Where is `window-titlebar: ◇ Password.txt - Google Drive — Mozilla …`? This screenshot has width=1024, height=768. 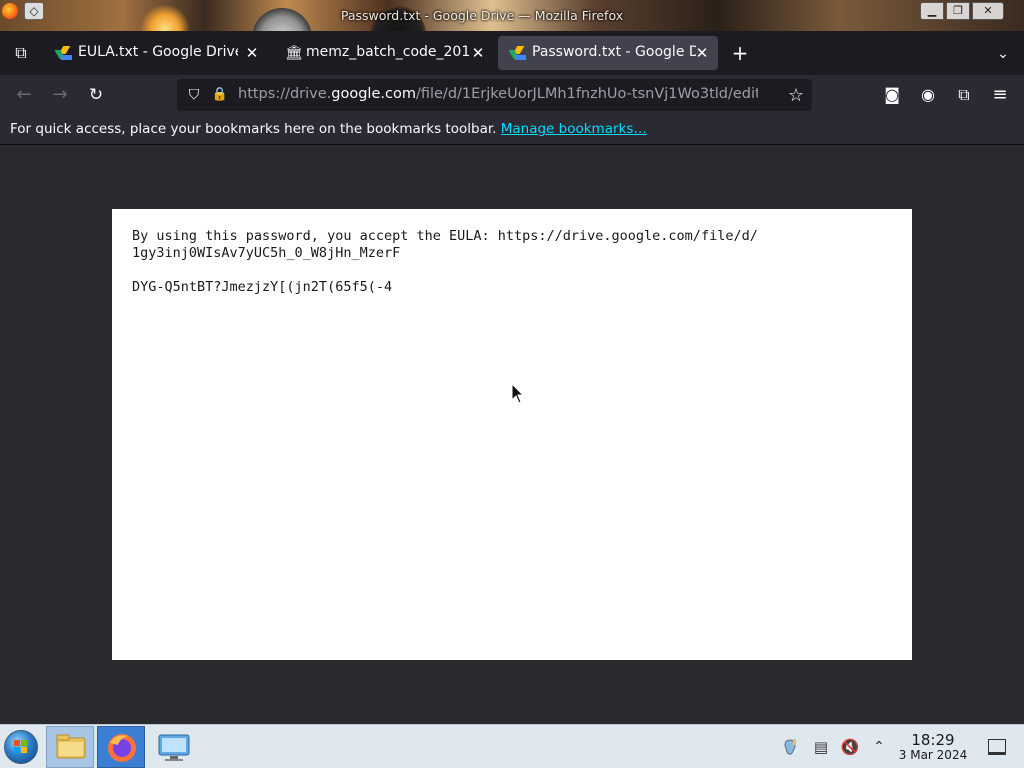 window-titlebar: ◇ Password.txt - Google Drive — Mozilla … is located at coordinates (512, 15).